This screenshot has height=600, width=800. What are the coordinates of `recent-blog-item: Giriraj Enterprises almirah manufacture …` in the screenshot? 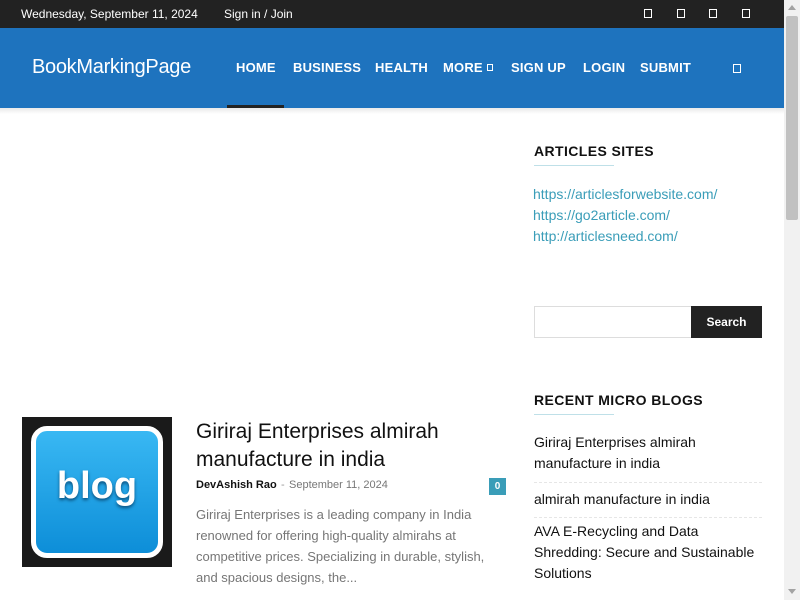 It's located at (648, 453).